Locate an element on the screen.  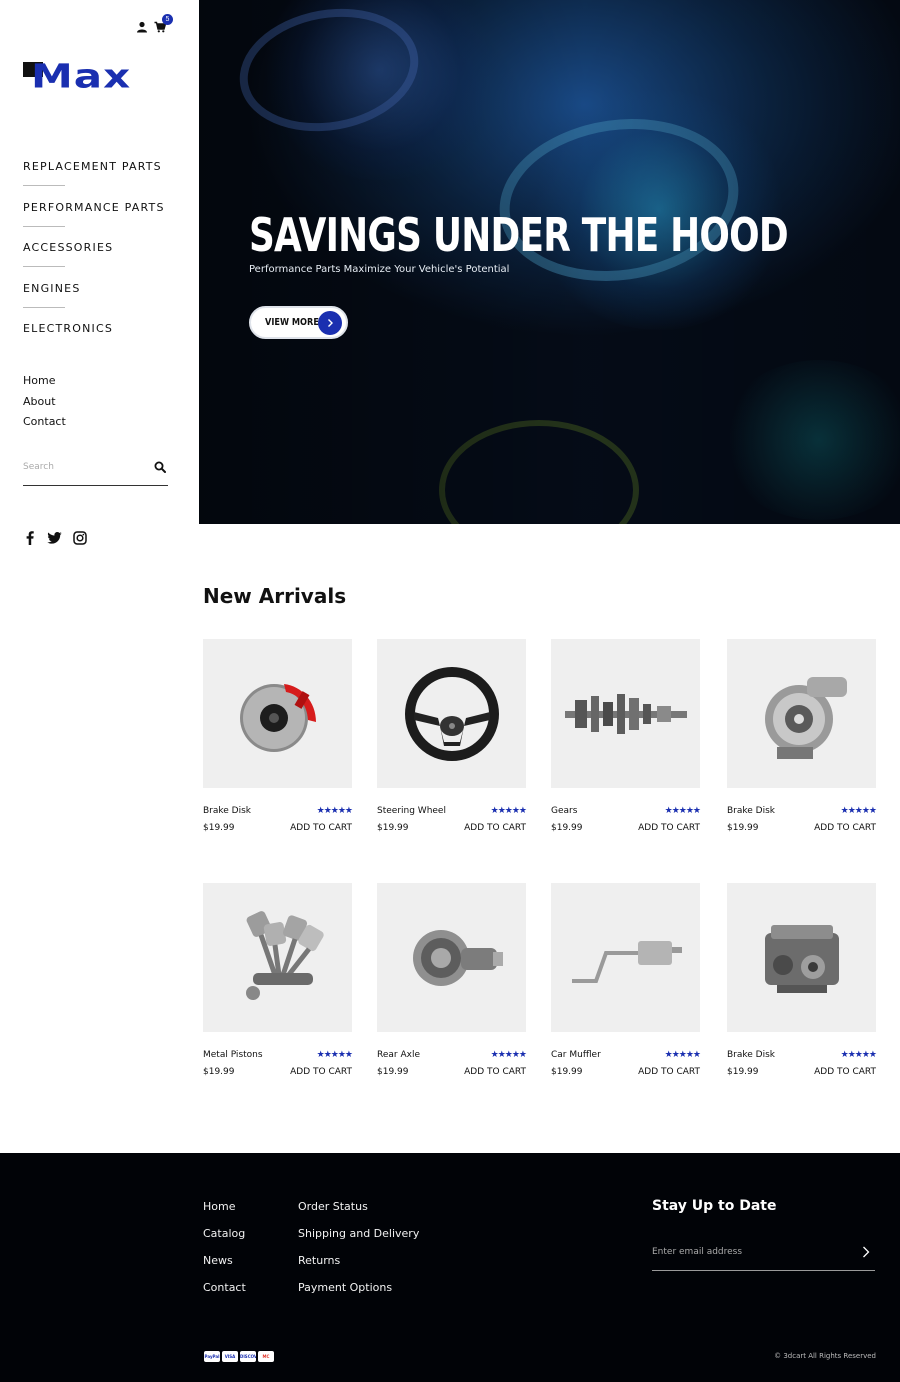
account-icon is located at coordinates (142, 26).